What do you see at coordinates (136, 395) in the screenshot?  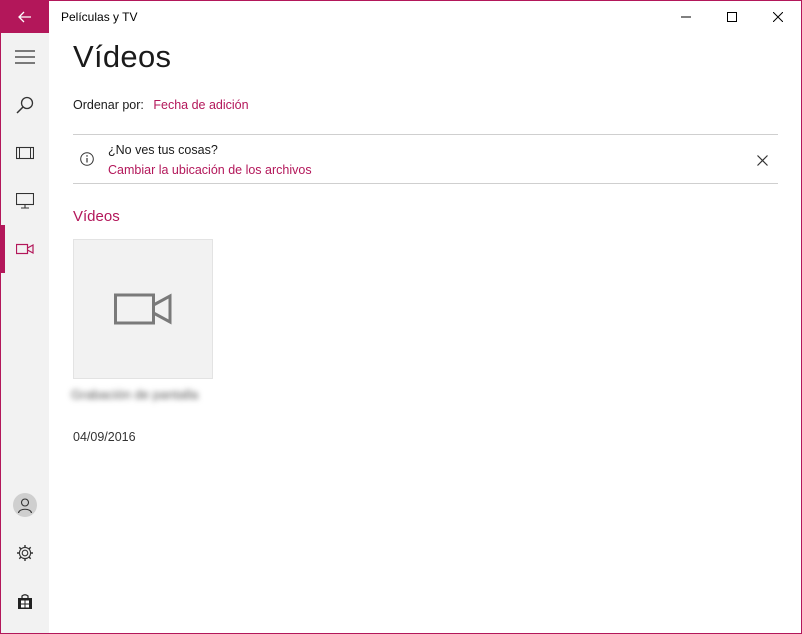 I see `video-title: Grabación de pantalla` at bounding box center [136, 395].